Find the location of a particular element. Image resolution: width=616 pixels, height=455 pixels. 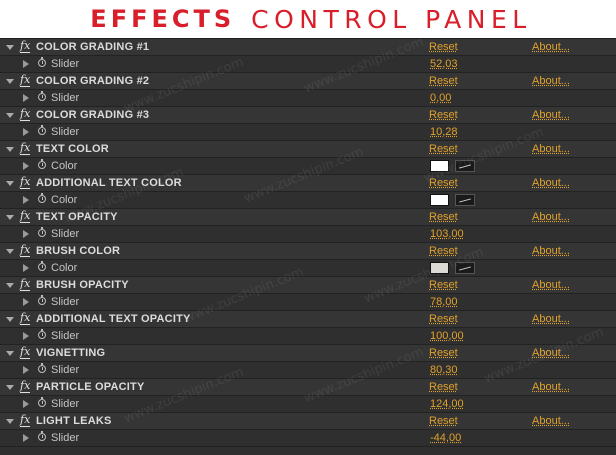

slider-value: 103,00 is located at coordinates (447, 234).